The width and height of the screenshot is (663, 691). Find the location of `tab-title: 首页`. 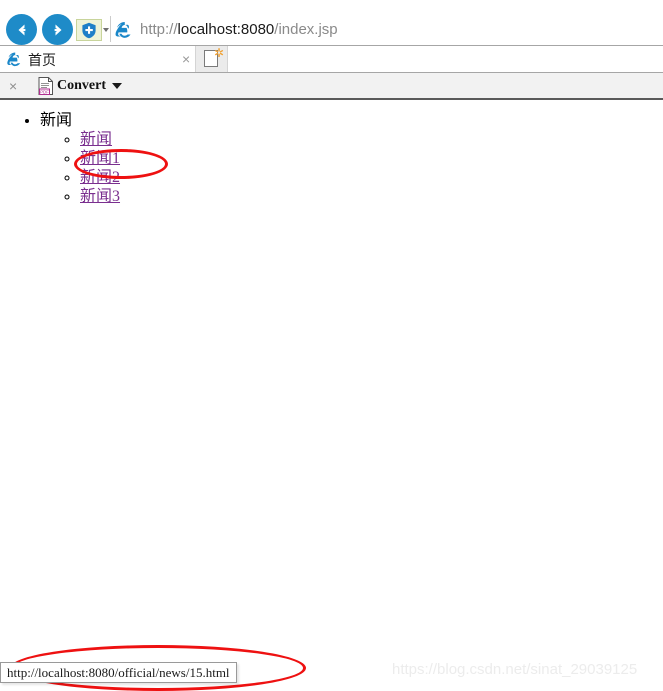

tab-title: 首页 is located at coordinates (42, 60).